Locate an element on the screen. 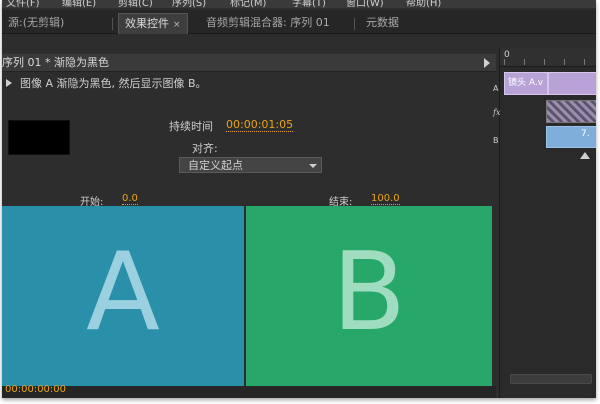 This screenshot has width=600, height=404. start-value: 0.0 is located at coordinates (130, 199).